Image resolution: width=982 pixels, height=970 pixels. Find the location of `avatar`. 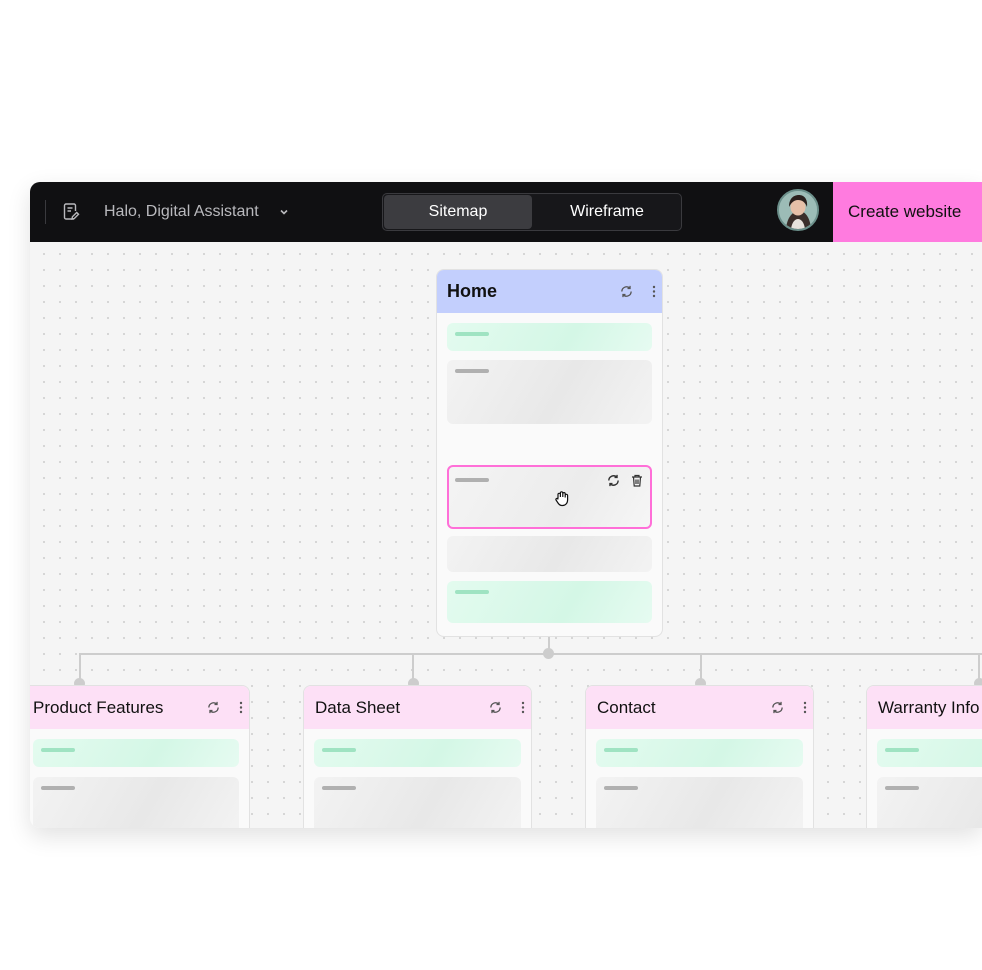

avatar is located at coordinates (798, 210).